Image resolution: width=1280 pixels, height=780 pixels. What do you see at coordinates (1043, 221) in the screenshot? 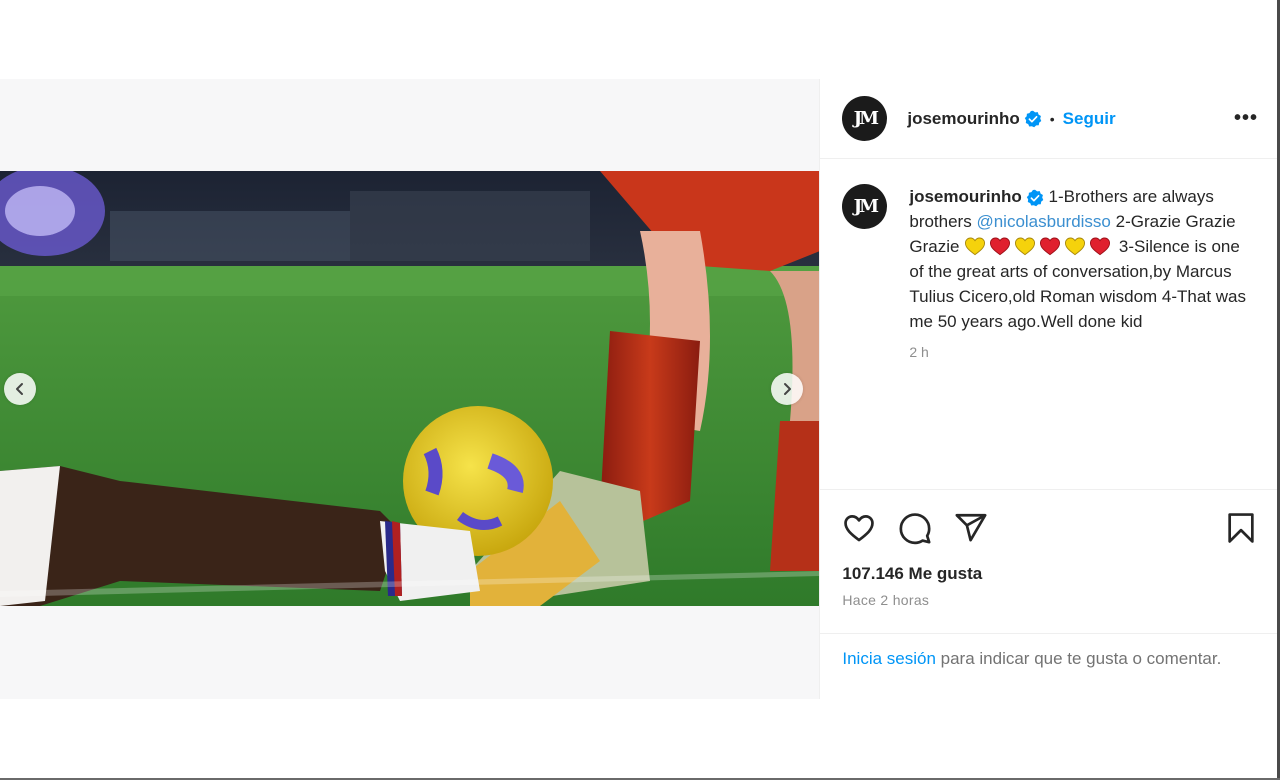
I see `mention-link: @nicolasburdisso` at bounding box center [1043, 221].